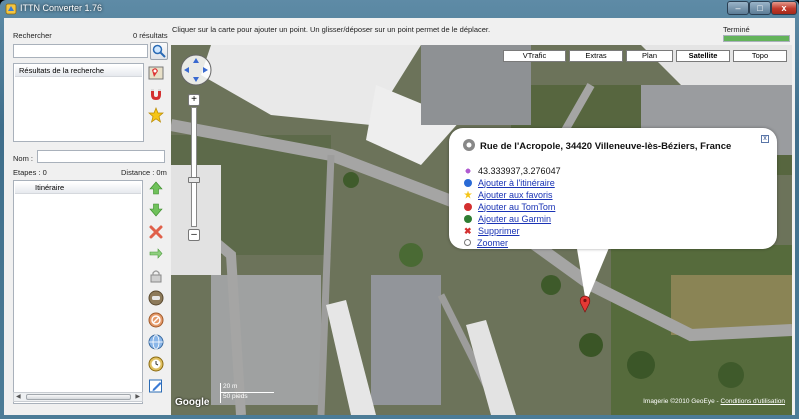 The height and width of the screenshot is (419, 799). Describe the element at coordinates (515, 195) in the screenshot. I see `add-to-favorites-link: Ajouter aux favoris` at that location.